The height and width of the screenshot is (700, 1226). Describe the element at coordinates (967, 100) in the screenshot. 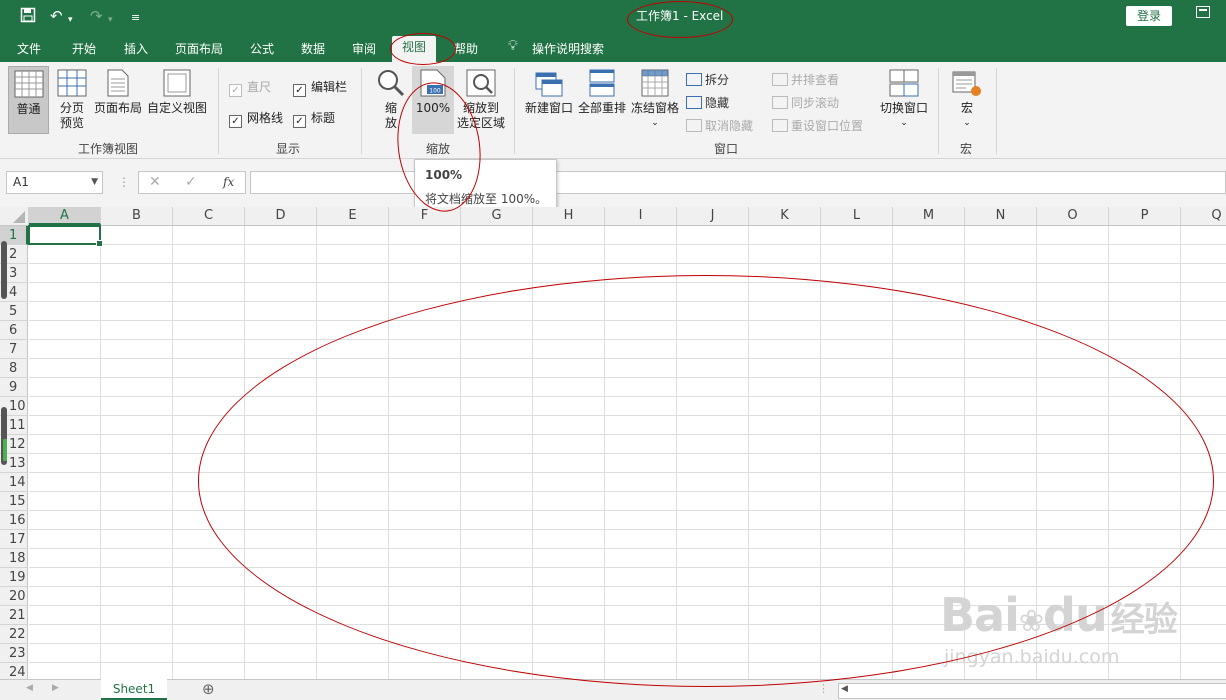

I see `macros-button: 宏 ⌄` at that location.